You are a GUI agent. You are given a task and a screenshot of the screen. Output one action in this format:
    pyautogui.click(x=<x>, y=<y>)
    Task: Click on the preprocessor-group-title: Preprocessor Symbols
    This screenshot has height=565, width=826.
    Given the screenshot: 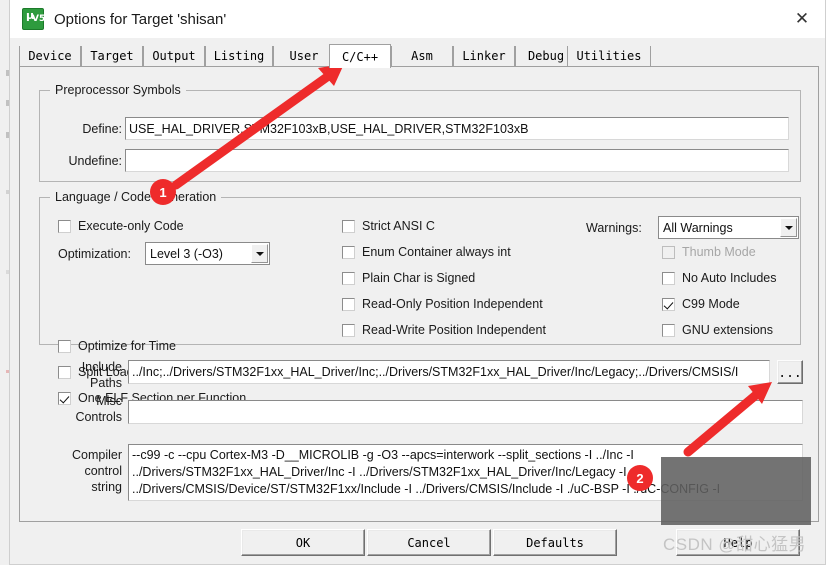 What is the action you would take?
    pyautogui.click(x=118, y=90)
    